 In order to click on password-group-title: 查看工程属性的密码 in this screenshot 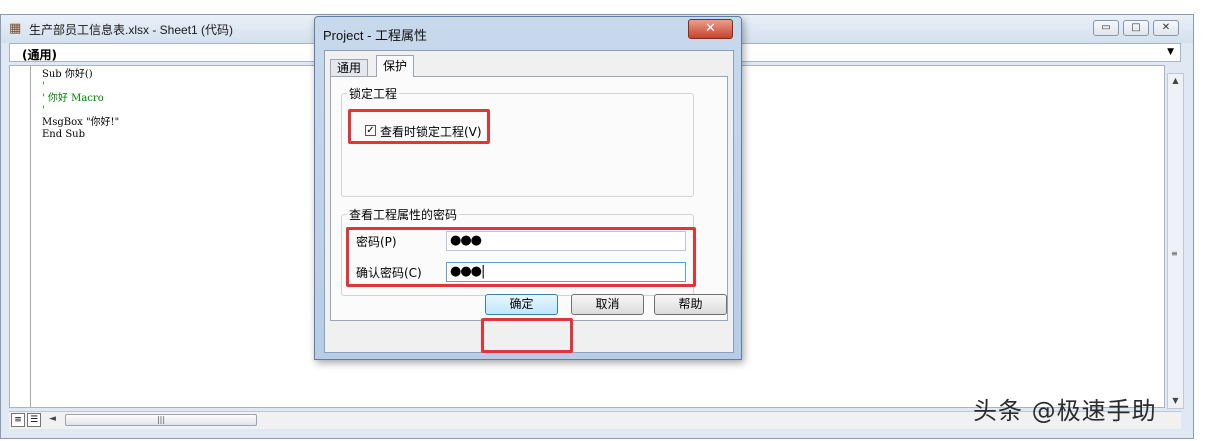, I will do `click(403, 214)`.